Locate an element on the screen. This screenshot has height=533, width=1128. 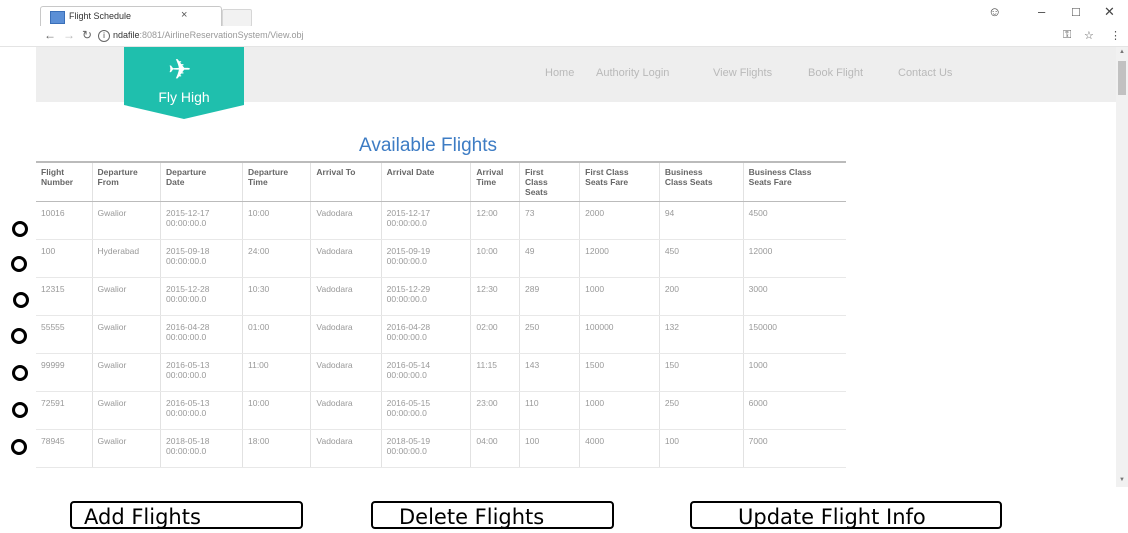
cell-line: 200 is located at coordinates (672, 289).